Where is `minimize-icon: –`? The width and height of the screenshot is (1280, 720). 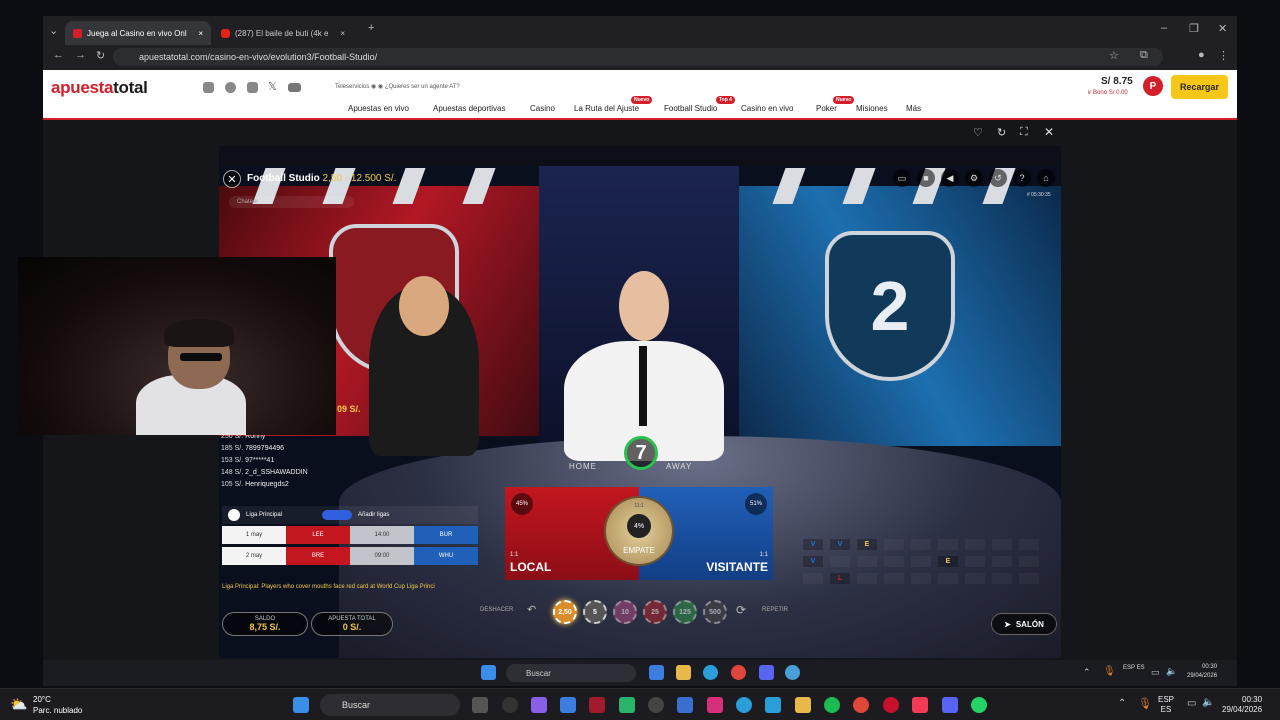
minimize-icon: – is located at coordinates (1164, 28).